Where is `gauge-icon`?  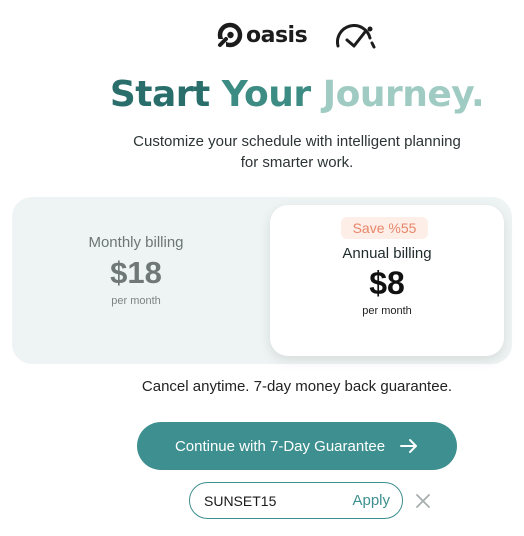 gauge-icon is located at coordinates (356, 36).